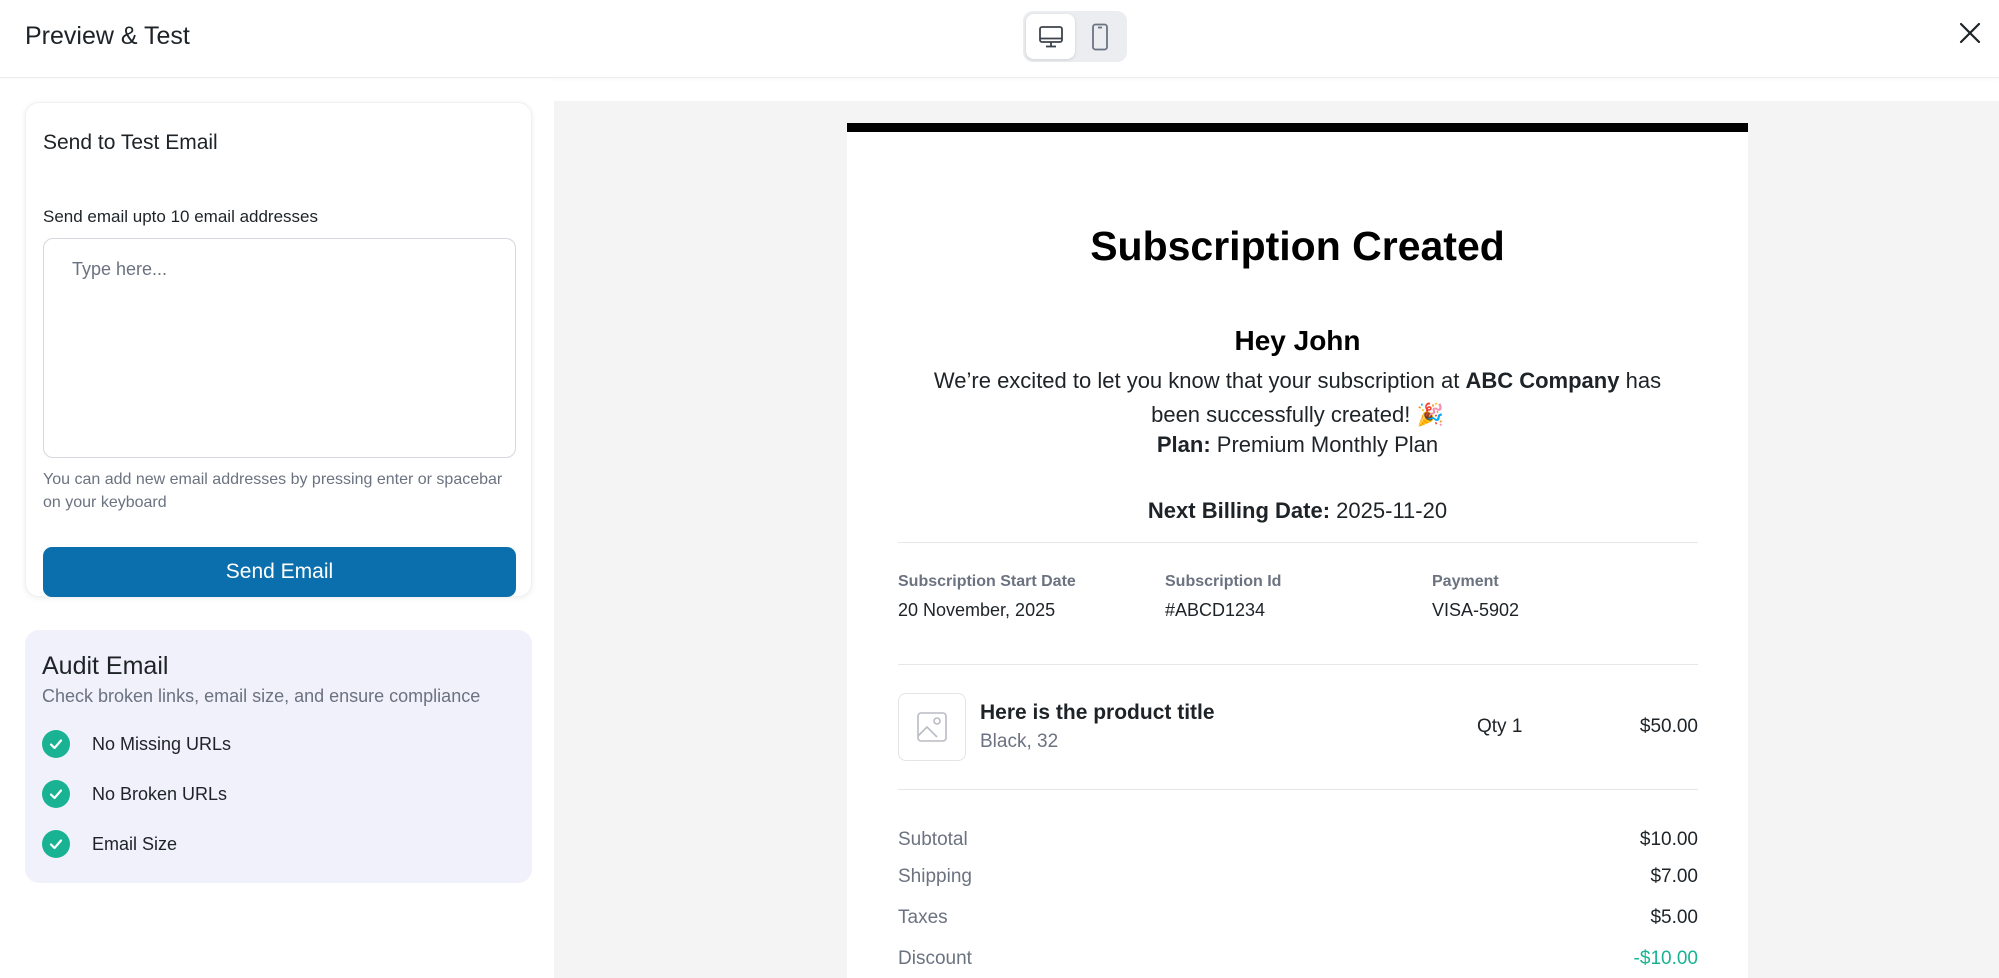 Image resolution: width=1999 pixels, height=978 pixels. What do you see at coordinates (935, 958) in the screenshot?
I see `total-label: Discount` at bounding box center [935, 958].